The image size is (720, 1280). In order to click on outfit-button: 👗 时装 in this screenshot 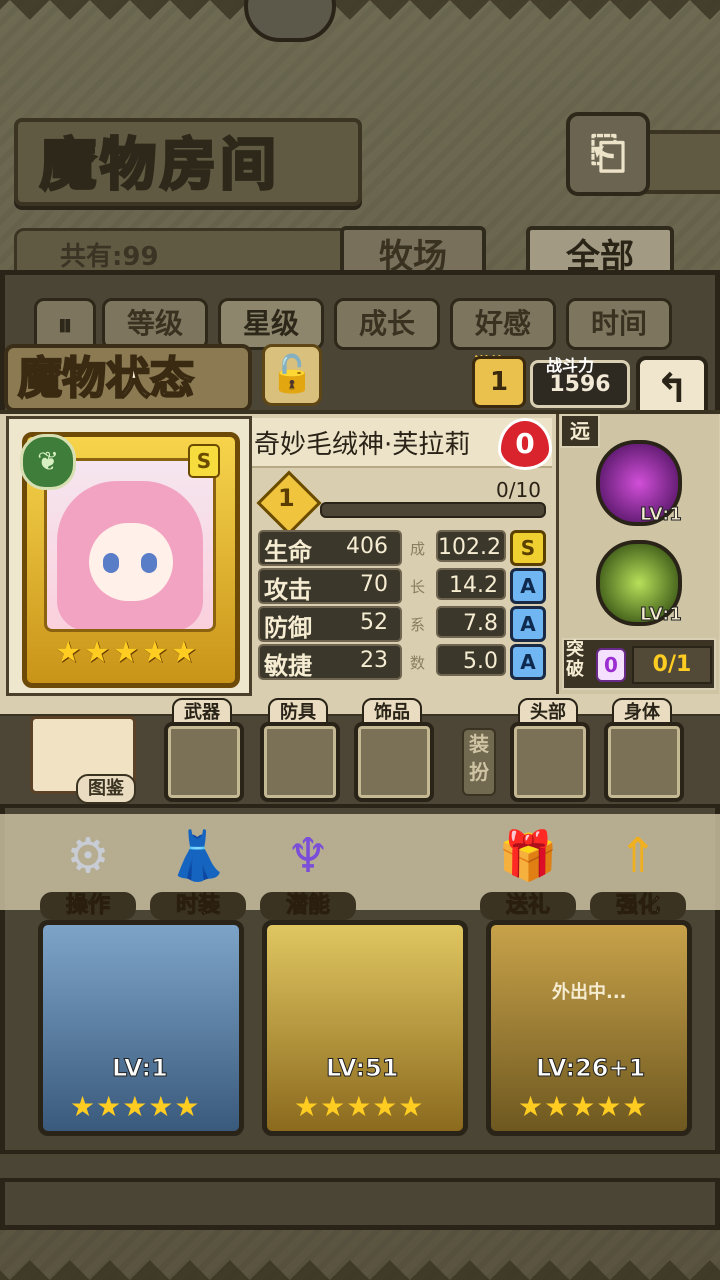, I will do `click(198, 874)`.